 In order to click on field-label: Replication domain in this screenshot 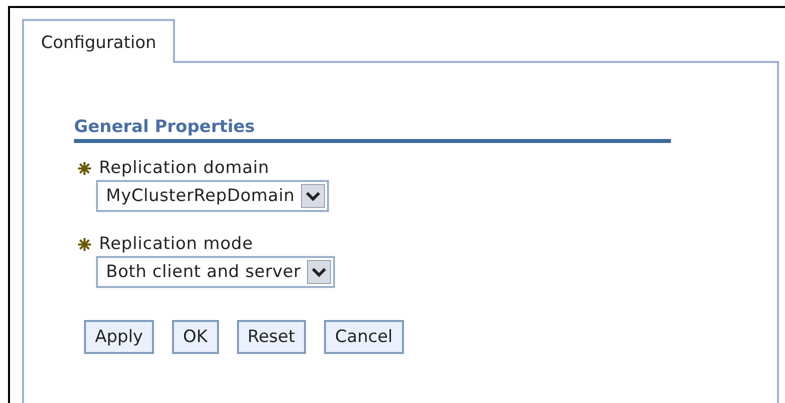, I will do `click(184, 168)`.